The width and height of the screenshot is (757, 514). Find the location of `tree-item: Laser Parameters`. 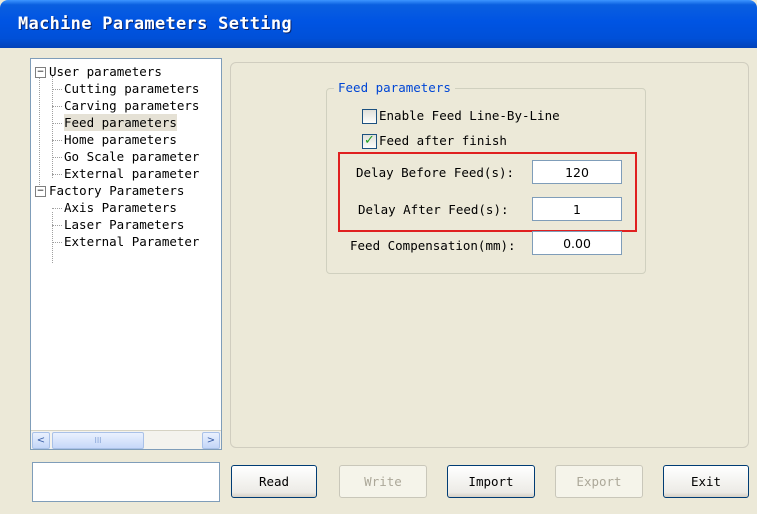

tree-item: Laser Parameters is located at coordinates (124, 224).